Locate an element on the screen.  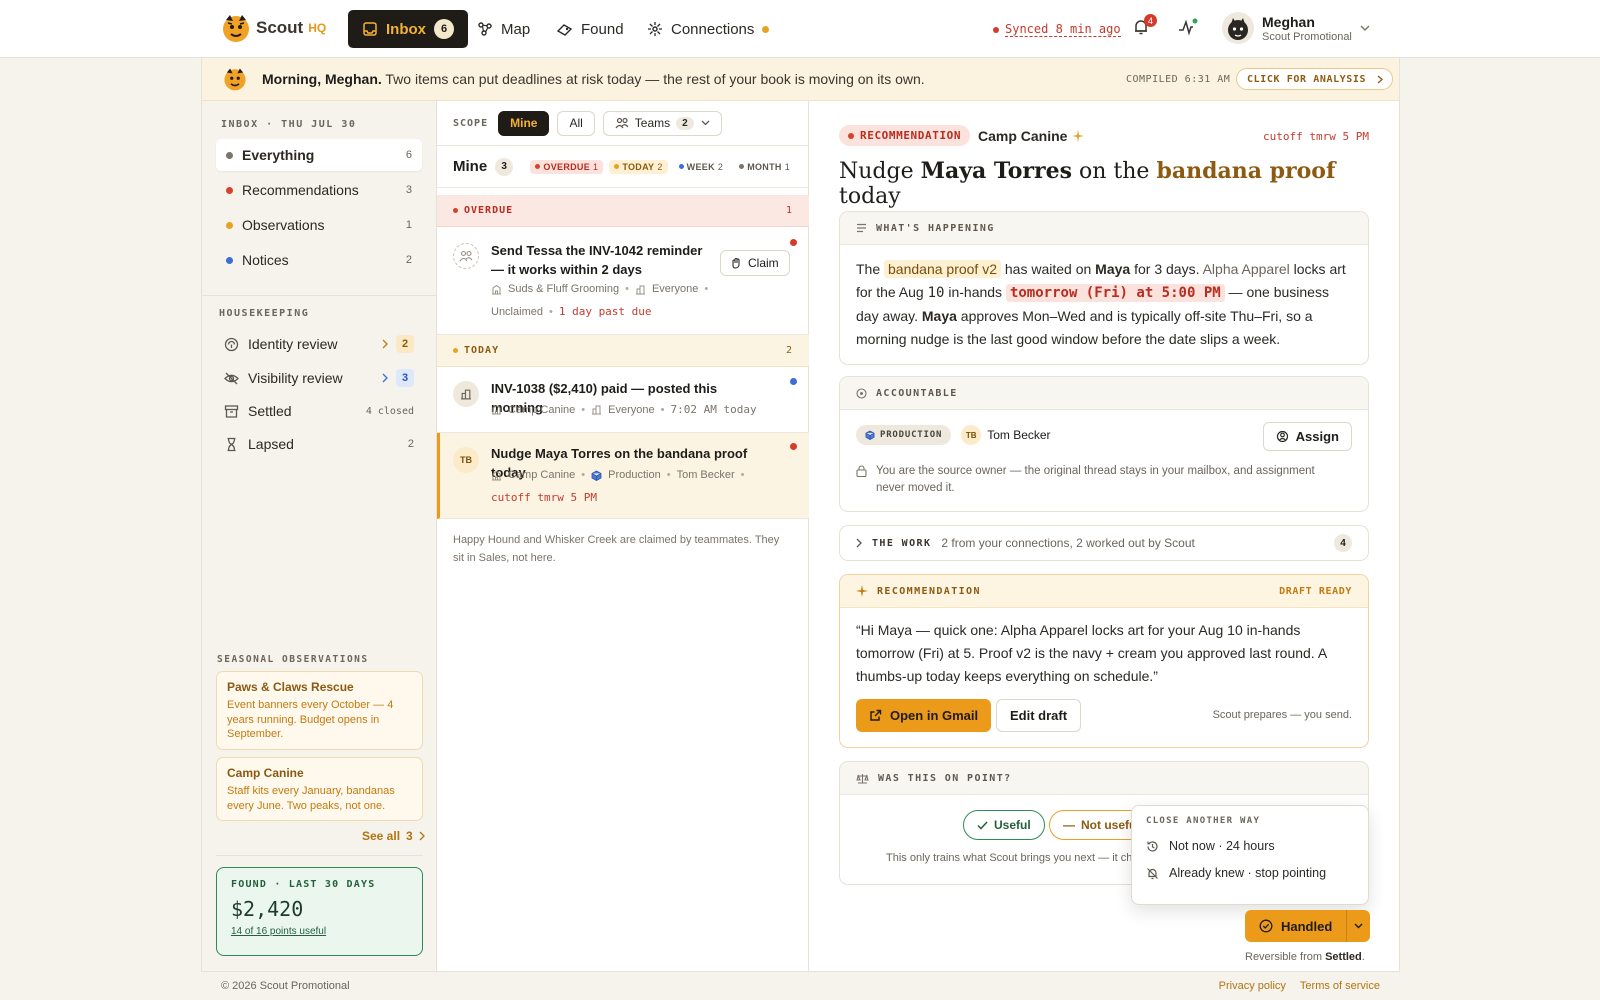
chip-today: TODAY 2 is located at coordinates (638, 166).